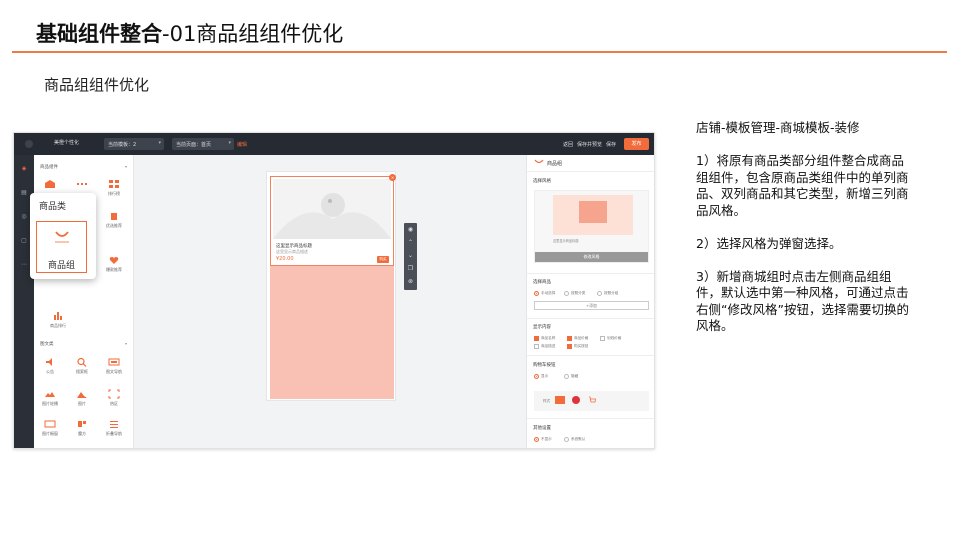 This screenshot has width=960, height=540. What do you see at coordinates (61, 266) in the screenshot?
I see `product-group-label: 商品组` at bounding box center [61, 266].